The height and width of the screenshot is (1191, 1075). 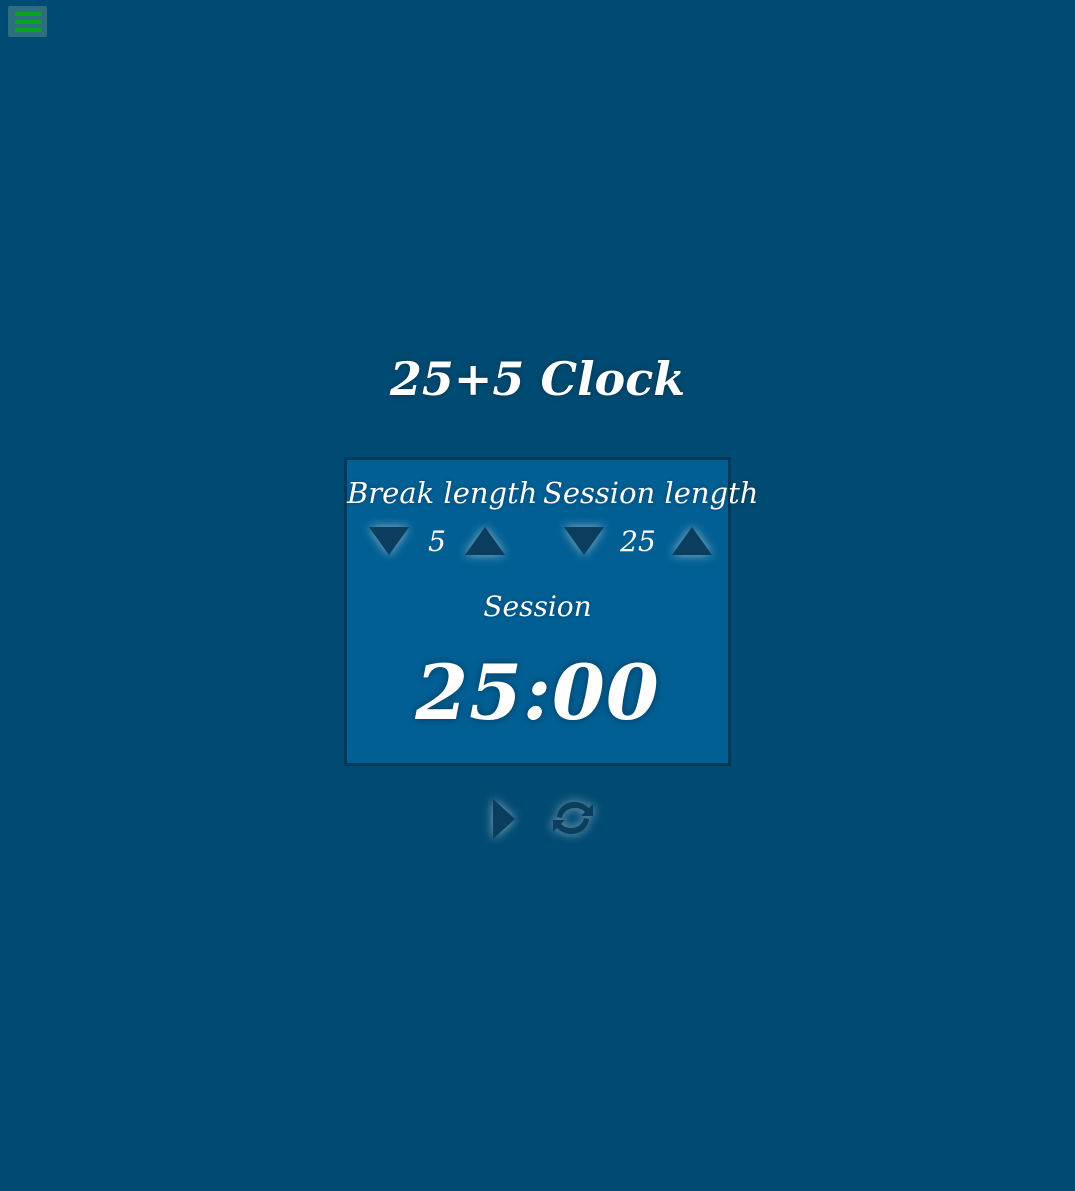 I want to click on session-label: Session length, so click(x=651, y=493).